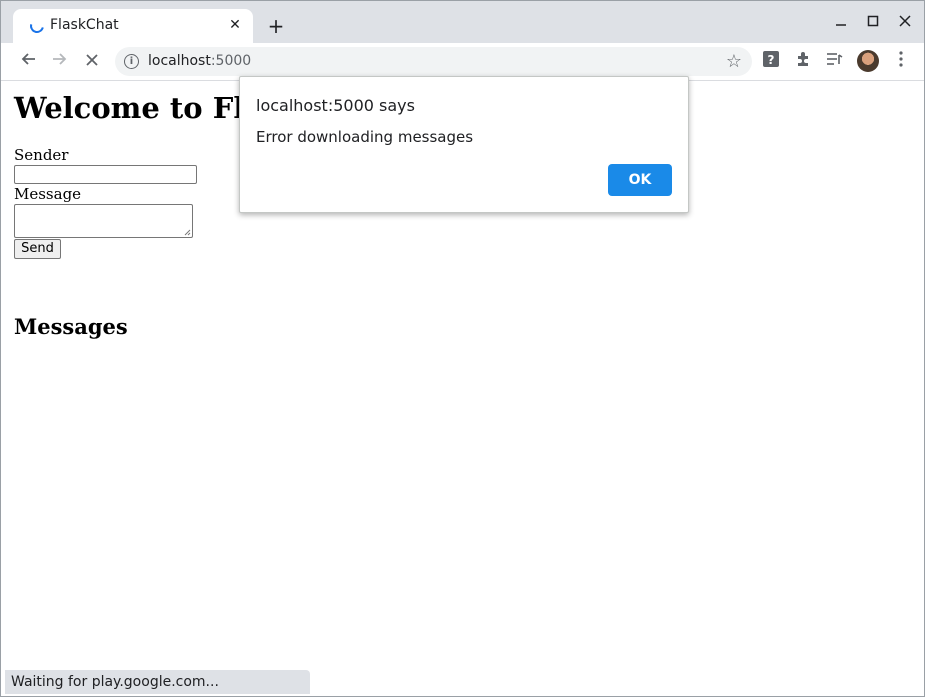 This screenshot has width=925, height=697. Describe the element at coordinates (868, 61) in the screenshot. I see `profile-avatar` at that location.